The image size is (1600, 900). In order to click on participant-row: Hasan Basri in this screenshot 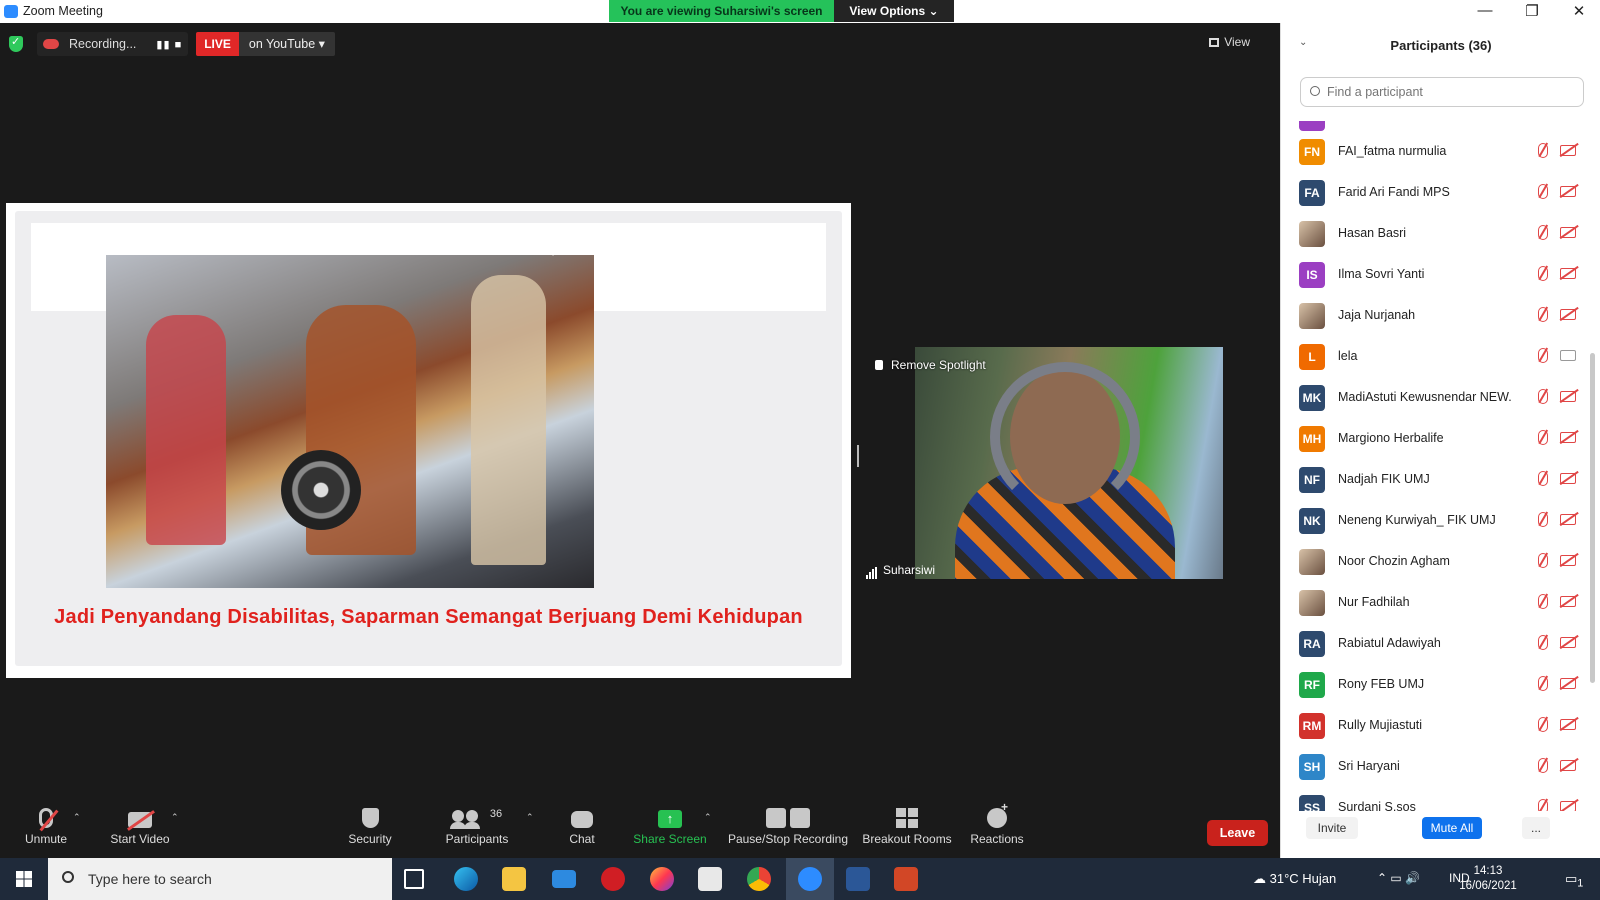, I will do `click(1440, 233)`.